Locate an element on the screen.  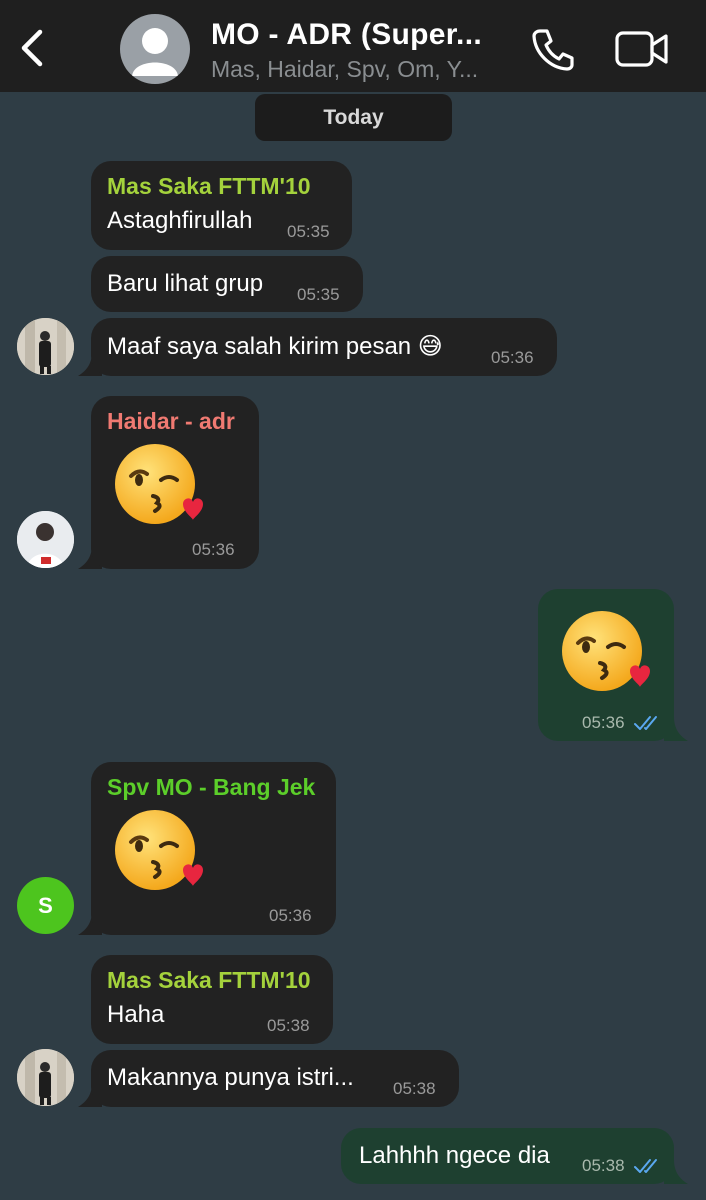
message-bubble-outgoing: Lahhhh ngece dia 05:38 is located at coordinates (507, 1156).